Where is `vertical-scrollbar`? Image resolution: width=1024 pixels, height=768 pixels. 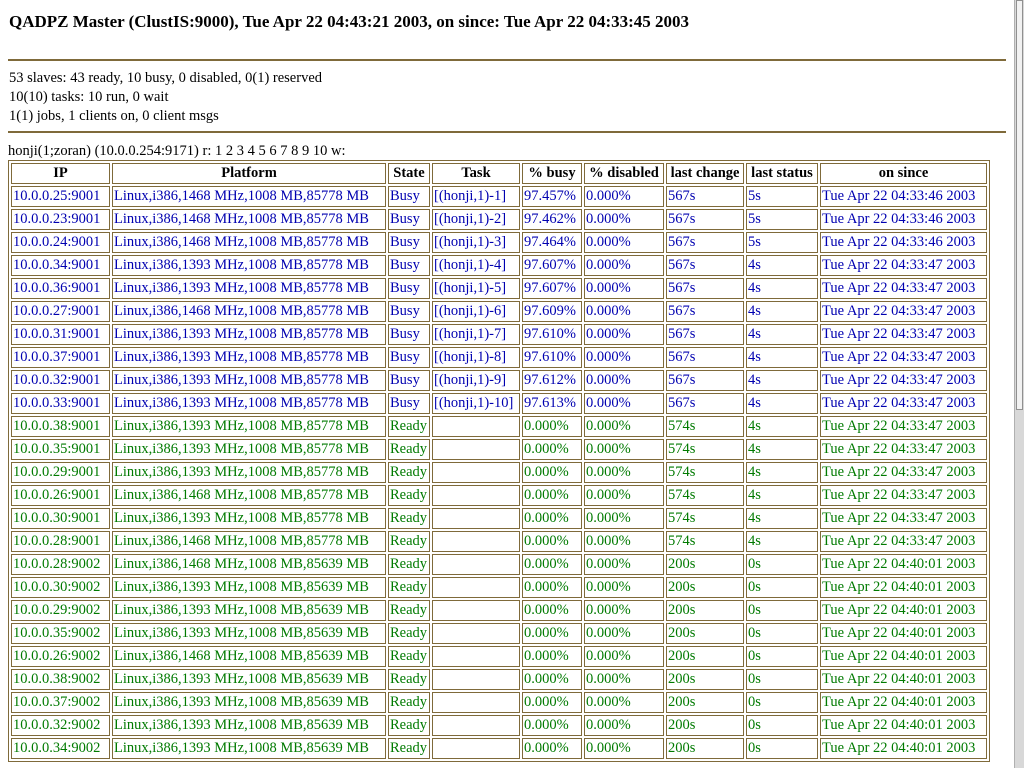 vertical-scrollbar is located at coordinates (1019, 384).